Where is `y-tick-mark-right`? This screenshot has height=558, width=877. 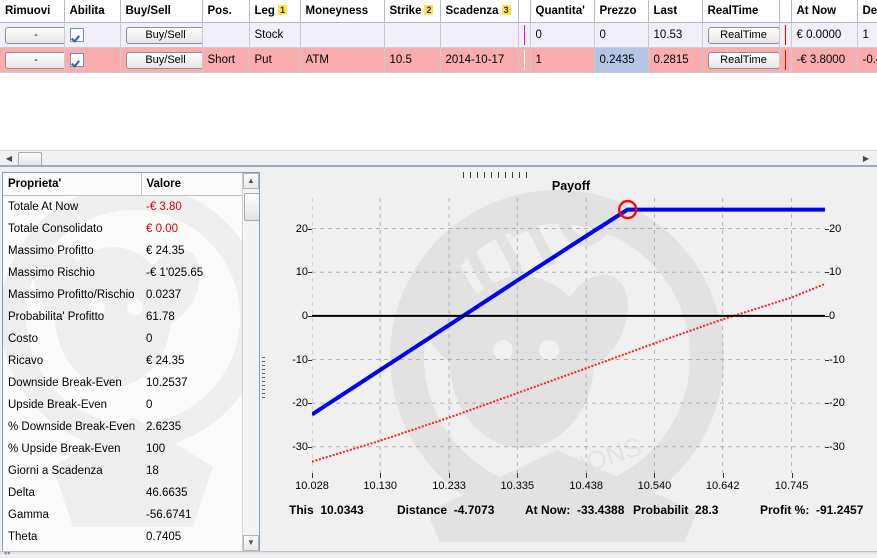
y-tick-mark-right is located at coordinates (827, 229).